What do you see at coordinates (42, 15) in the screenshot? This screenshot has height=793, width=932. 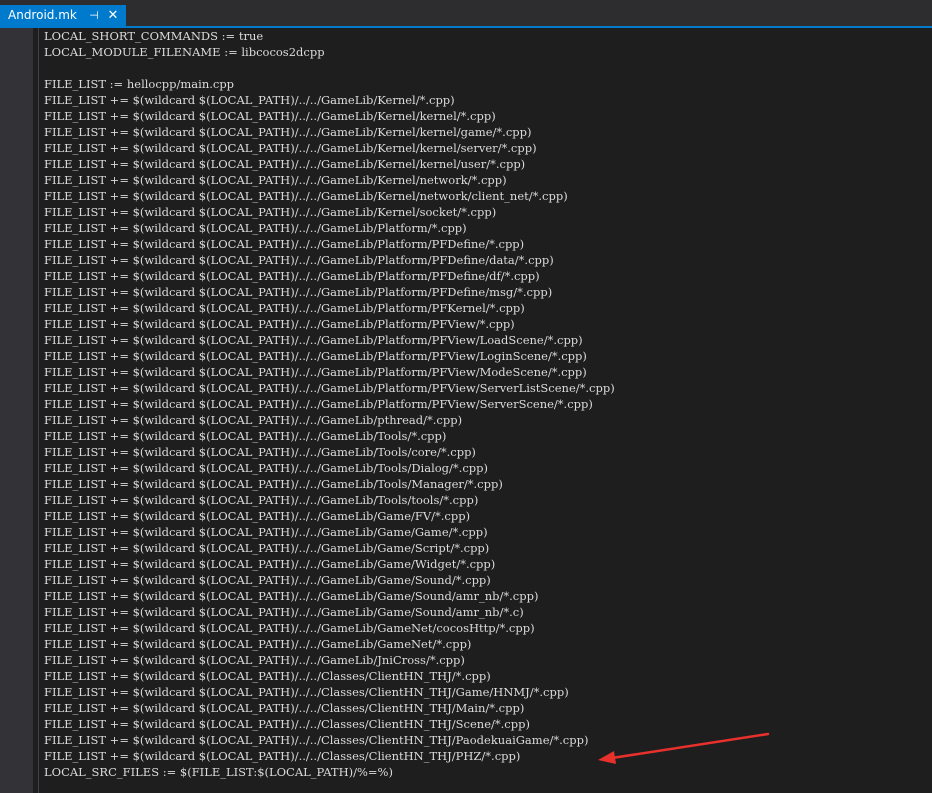 I see `tab-title: Android.mk` at bounding box center [42, 15].